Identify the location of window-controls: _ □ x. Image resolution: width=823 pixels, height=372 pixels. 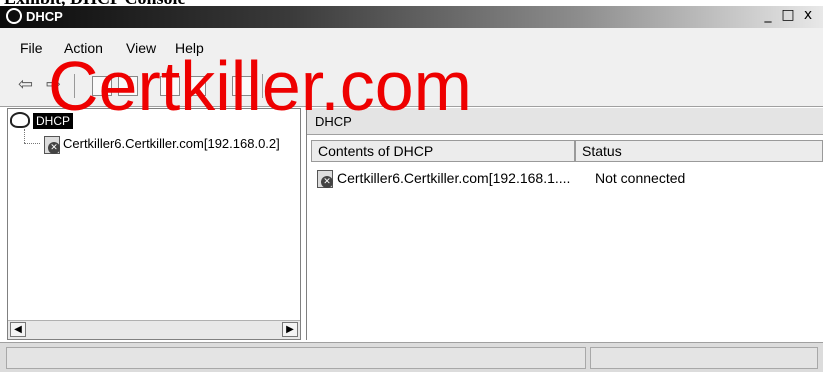
(788, 15).